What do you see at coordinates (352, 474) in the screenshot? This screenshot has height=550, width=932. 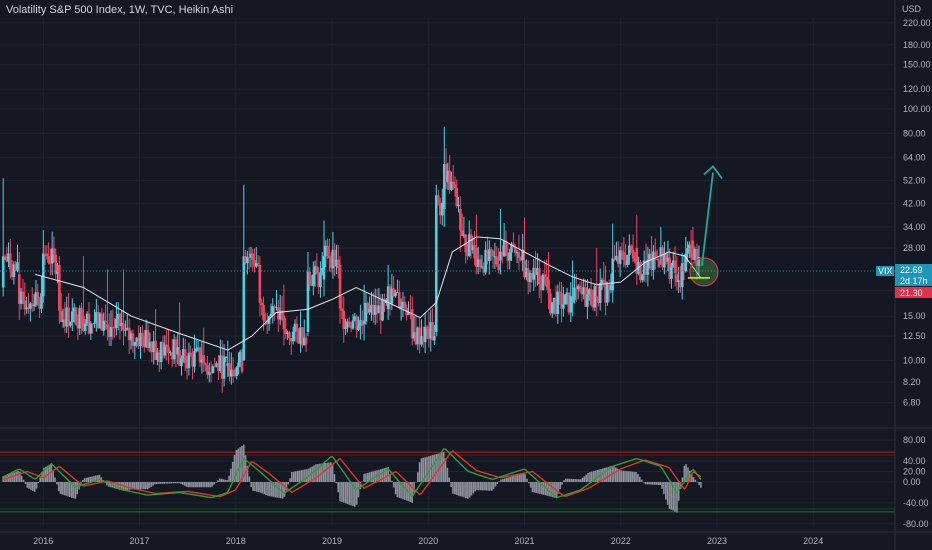 I see `osc-slow-line` at bounding box center [352, 474].